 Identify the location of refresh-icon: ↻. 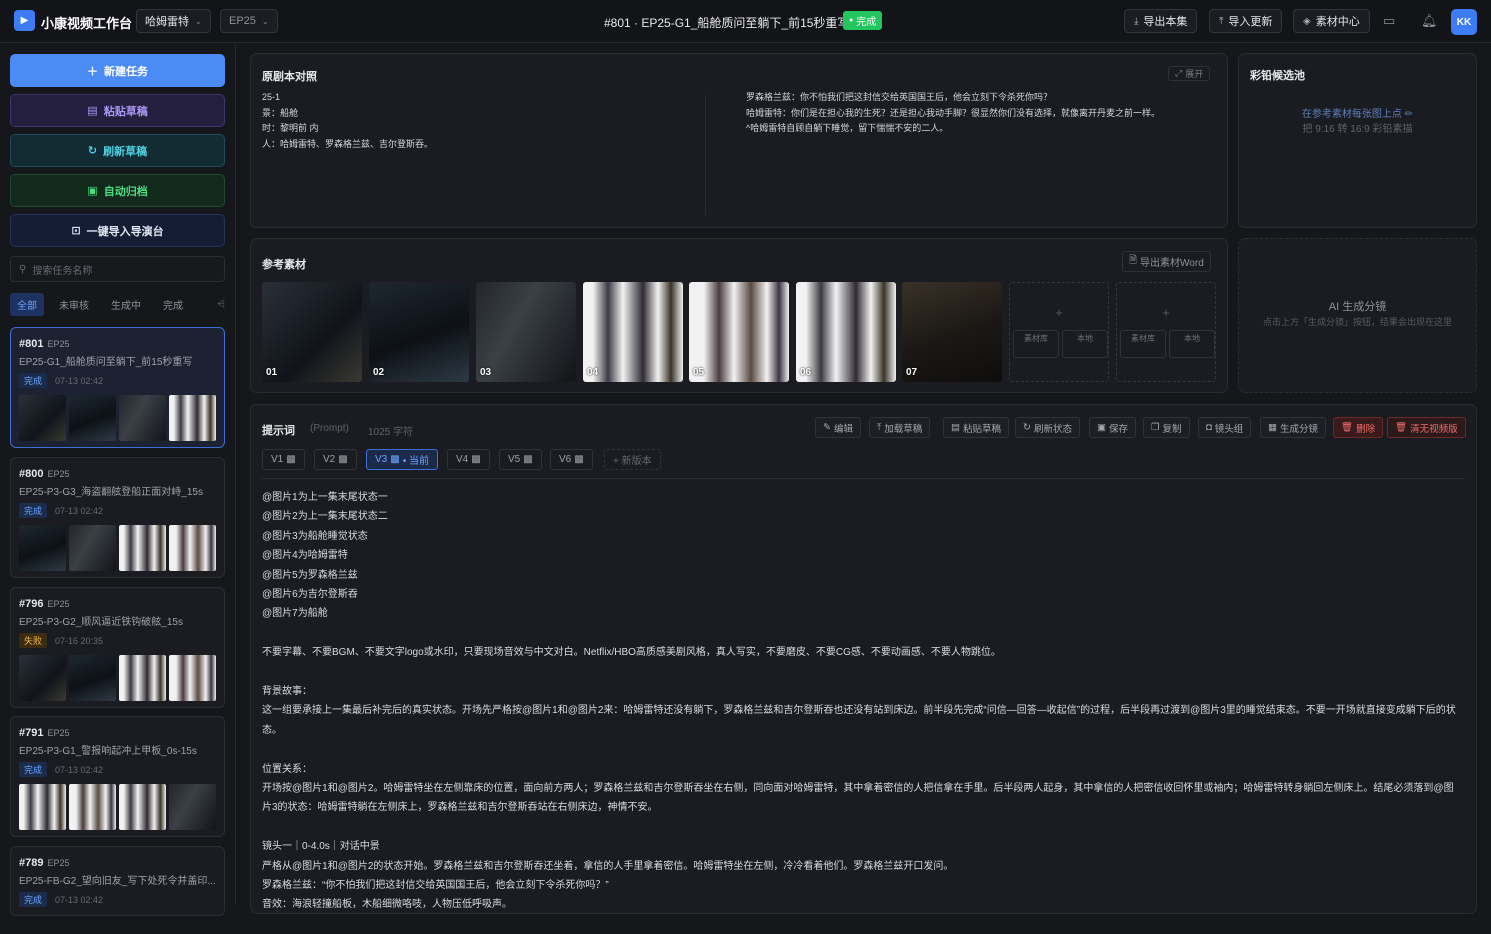
(1027, 427).